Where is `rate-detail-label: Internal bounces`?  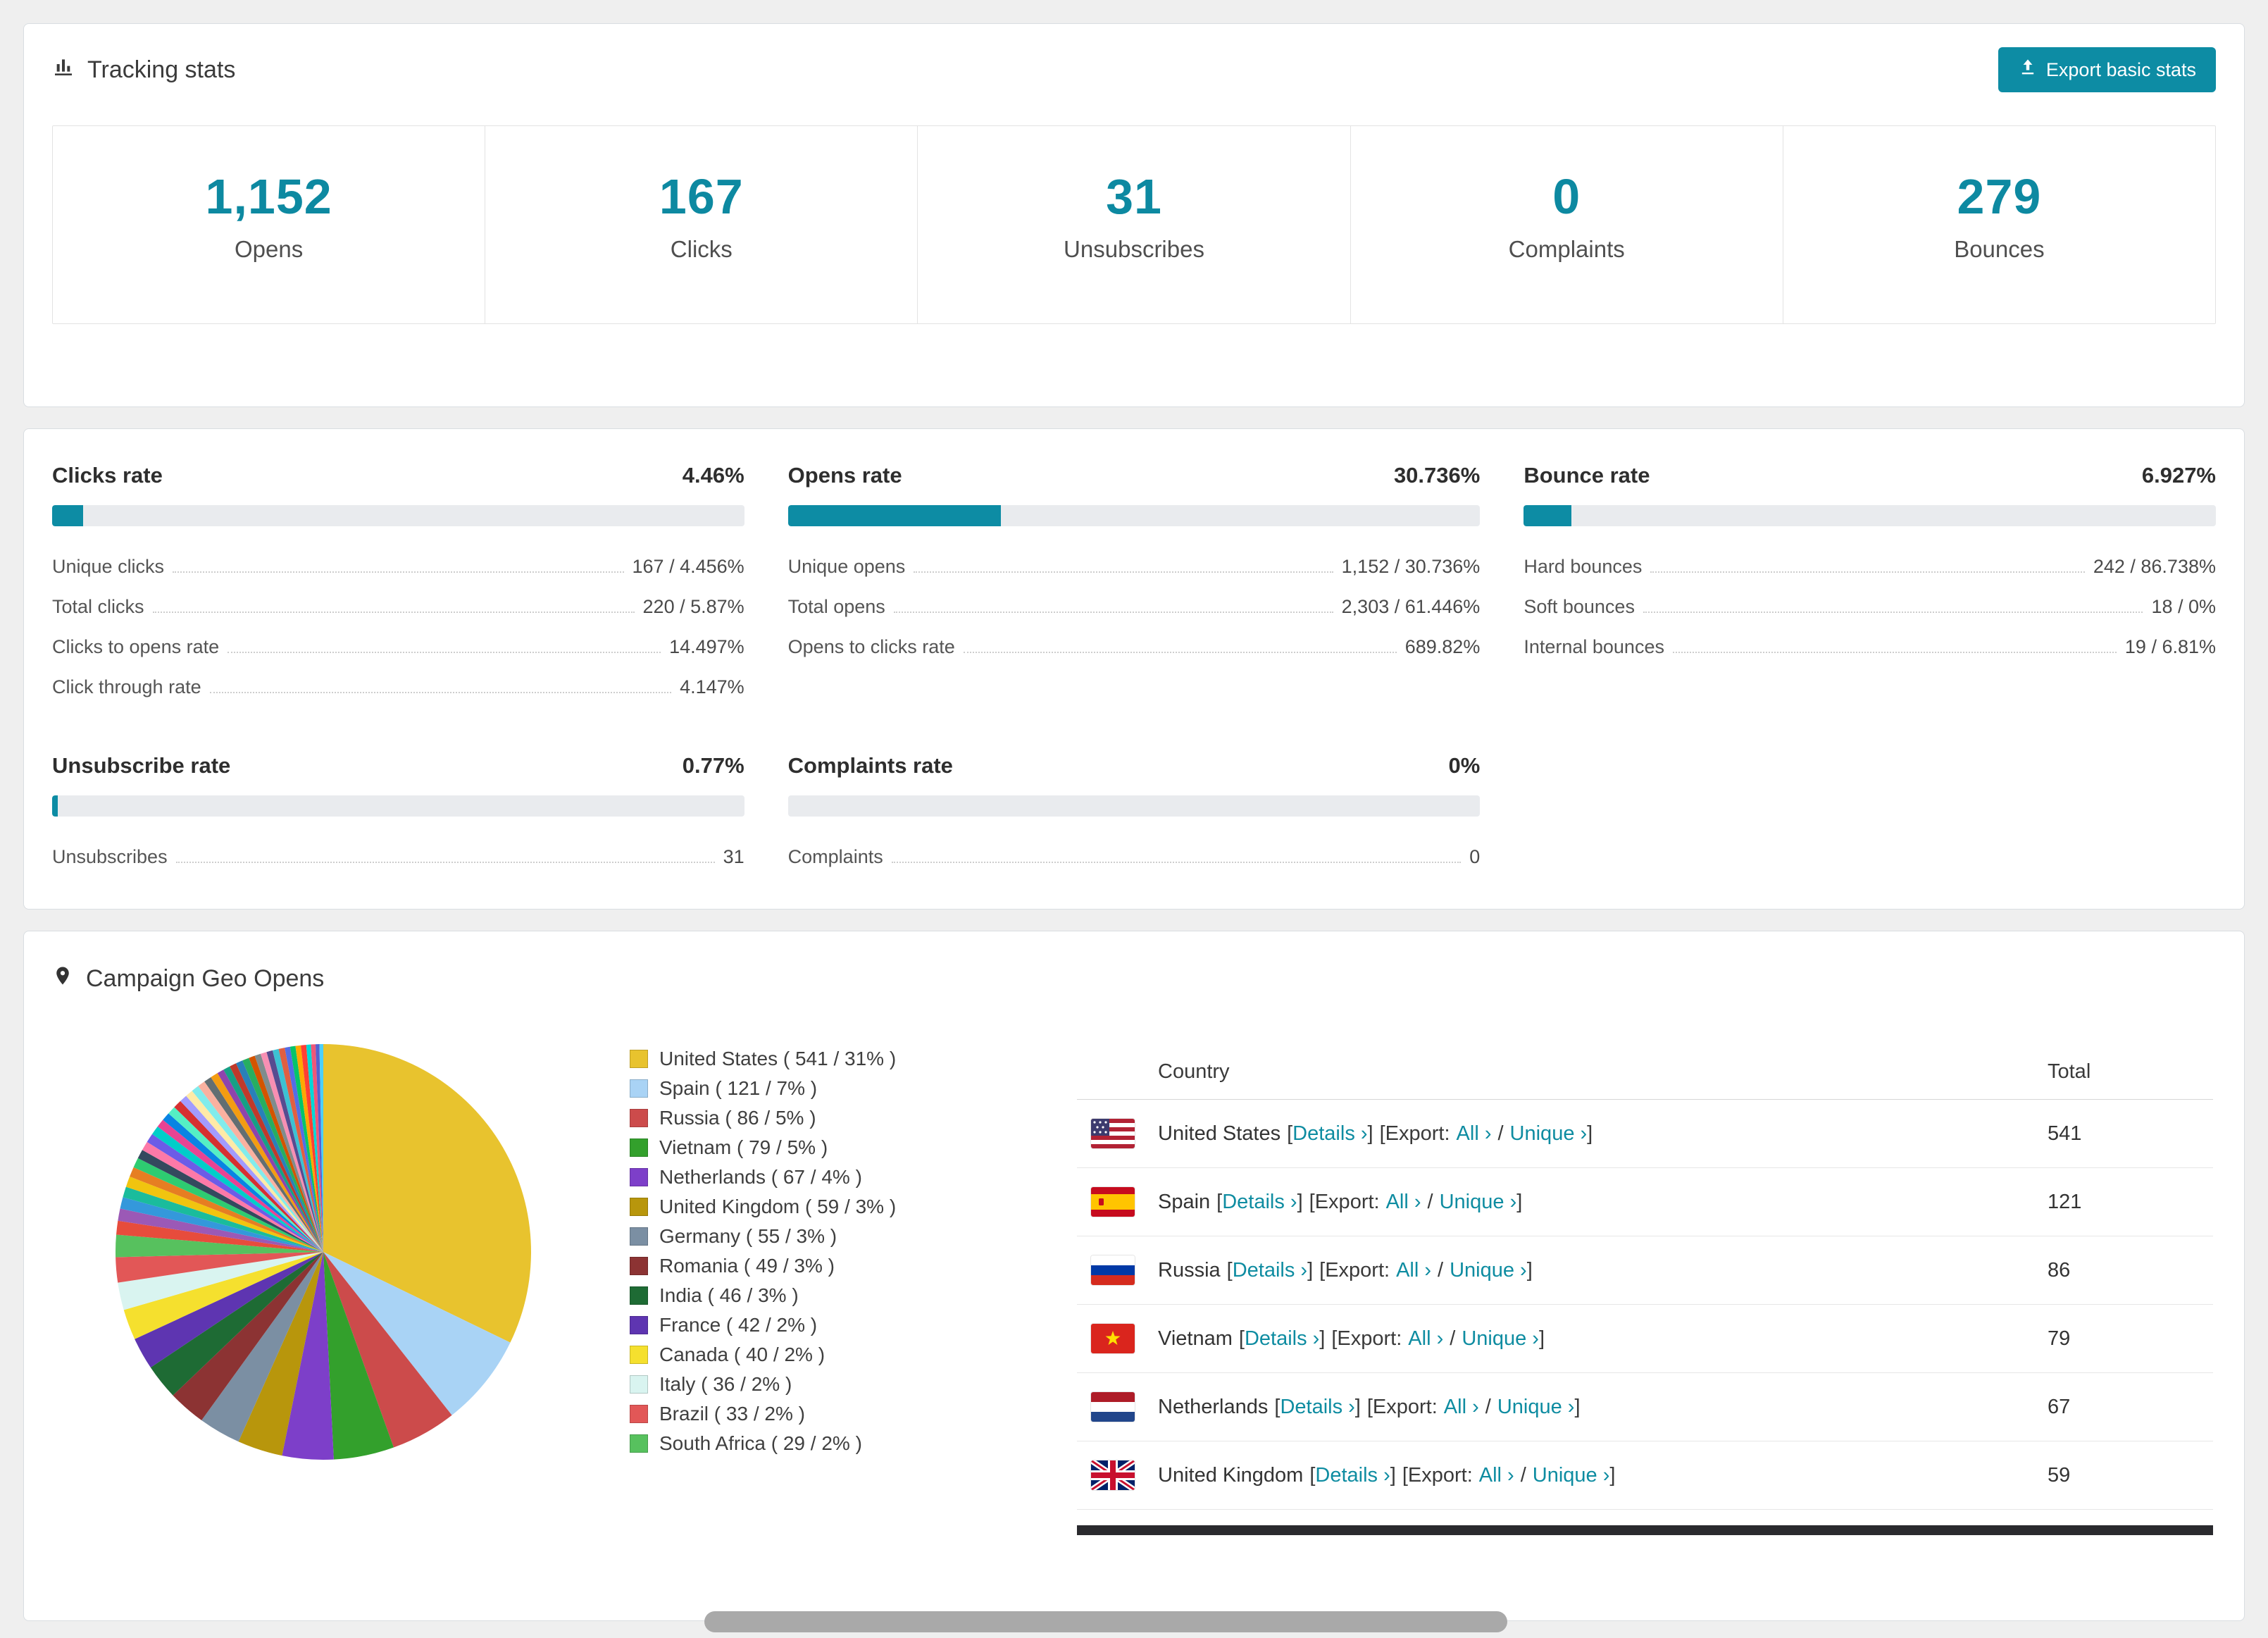
rate-detail-label: Internal bounces is located at coordinates (1594, 646).